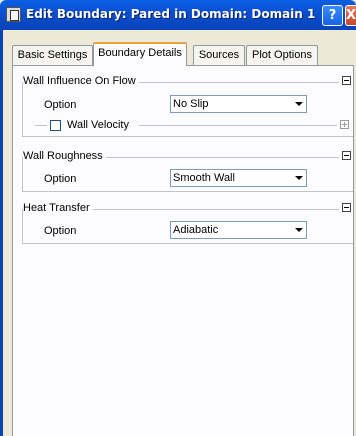  What do you see at coordinates (196, 230) in the screenshot?
I see `select-value: Adiabatic` at bounding box center [196, 230].